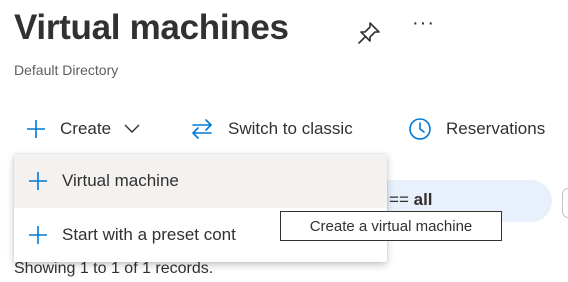 The height and width of the screenshot is (282, 568). What do you see at coordinates (423, 199) in the screenshot?
I see `filter-value: all` at bounding box center [423, 199].